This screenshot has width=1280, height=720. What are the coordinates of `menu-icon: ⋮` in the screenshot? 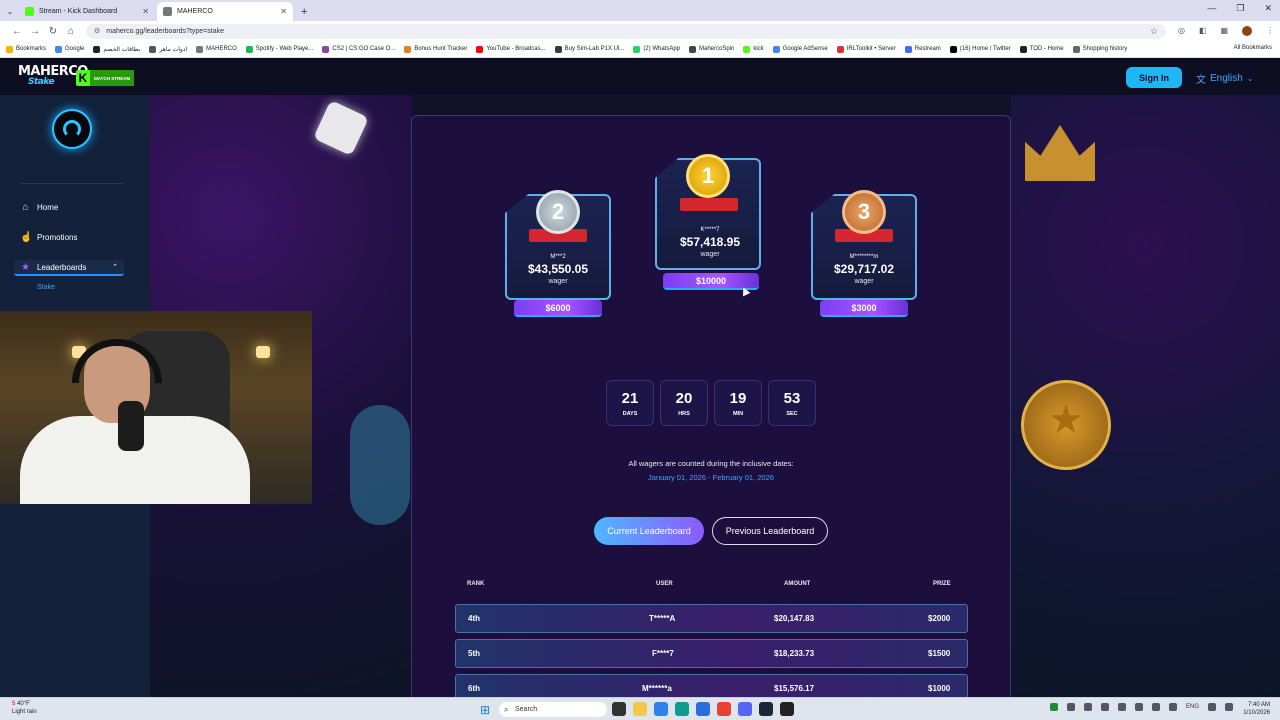 It's located at (1270, 31).